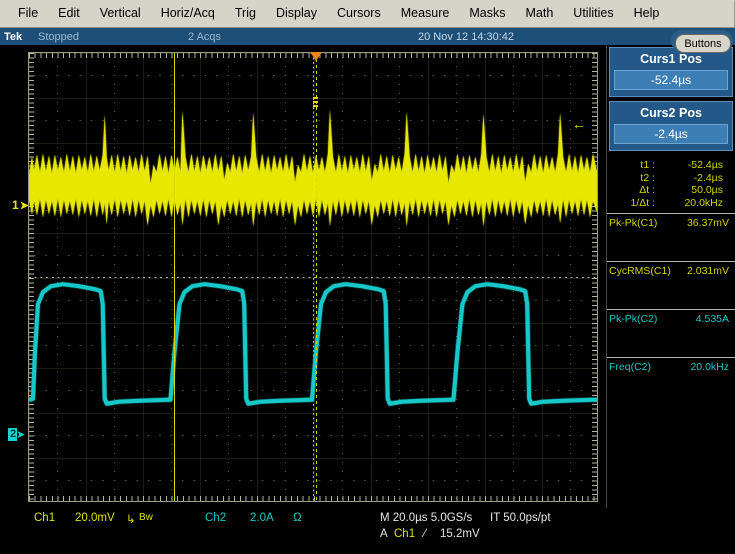 This screenshot has width=735, height=554. Describe the element at coordinates (703, 43) in the screenshot. I see `buttons-tab: Buttons` at that location.